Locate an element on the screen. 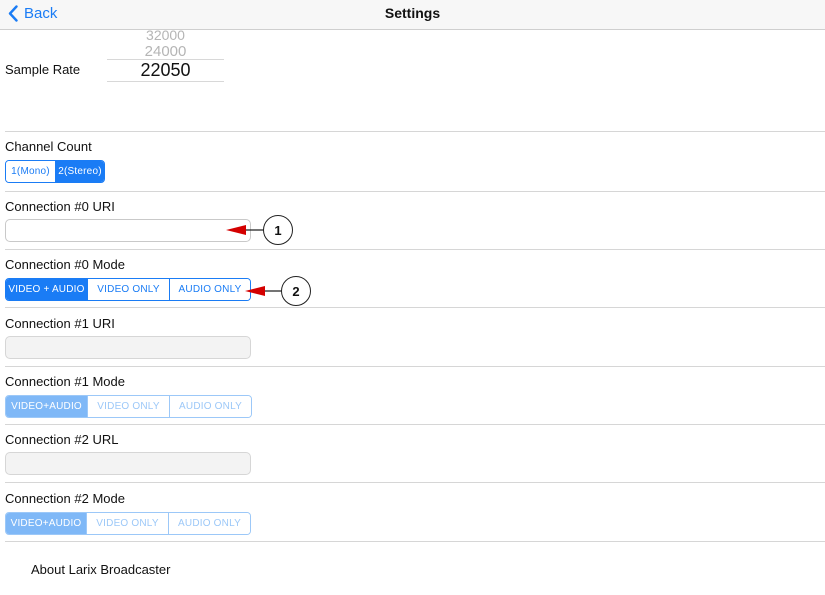  picker-option: 32000 is located at coordinates (165, 35).